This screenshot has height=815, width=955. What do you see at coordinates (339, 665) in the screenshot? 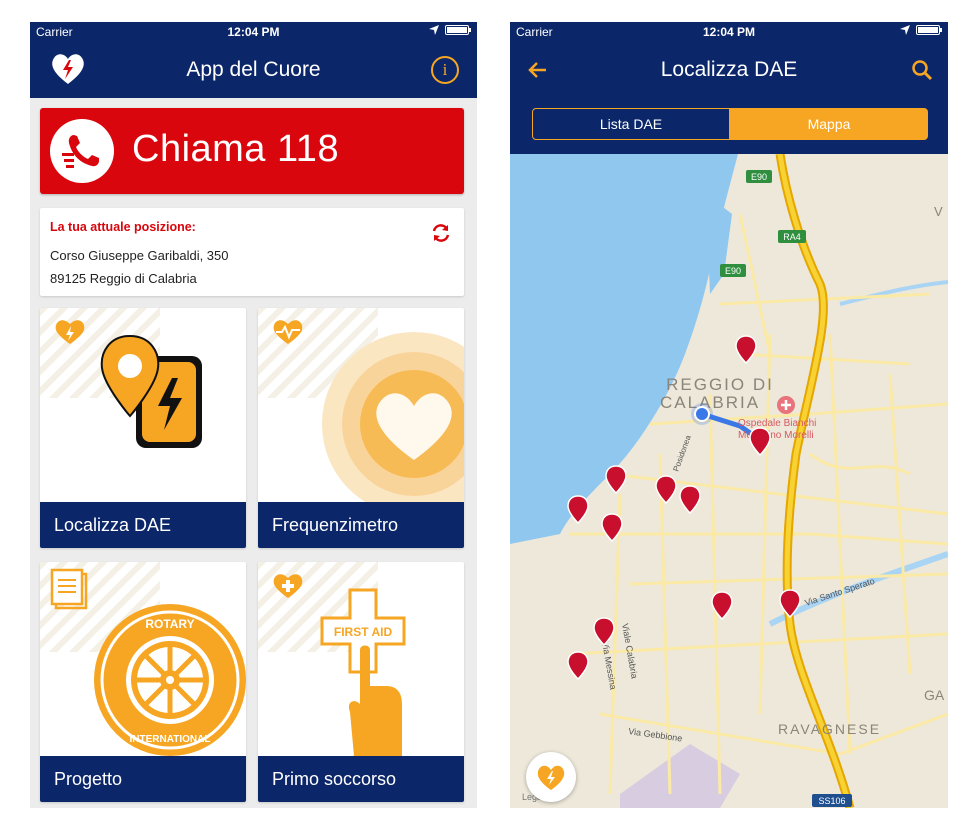
I see `first-aid-illustration: FIRST AID` at bounding box center [339, 665].